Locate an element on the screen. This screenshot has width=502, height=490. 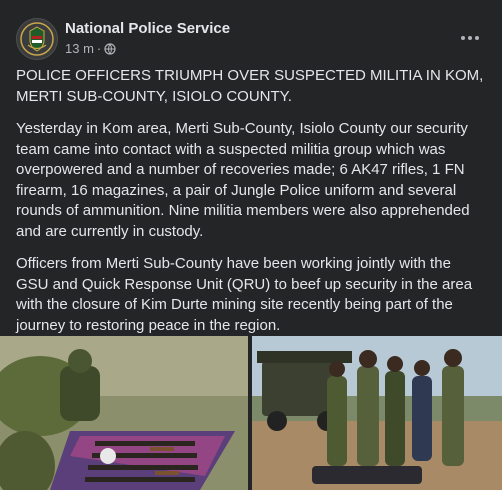
police-crest-icon is located at coordinates (37, 39).